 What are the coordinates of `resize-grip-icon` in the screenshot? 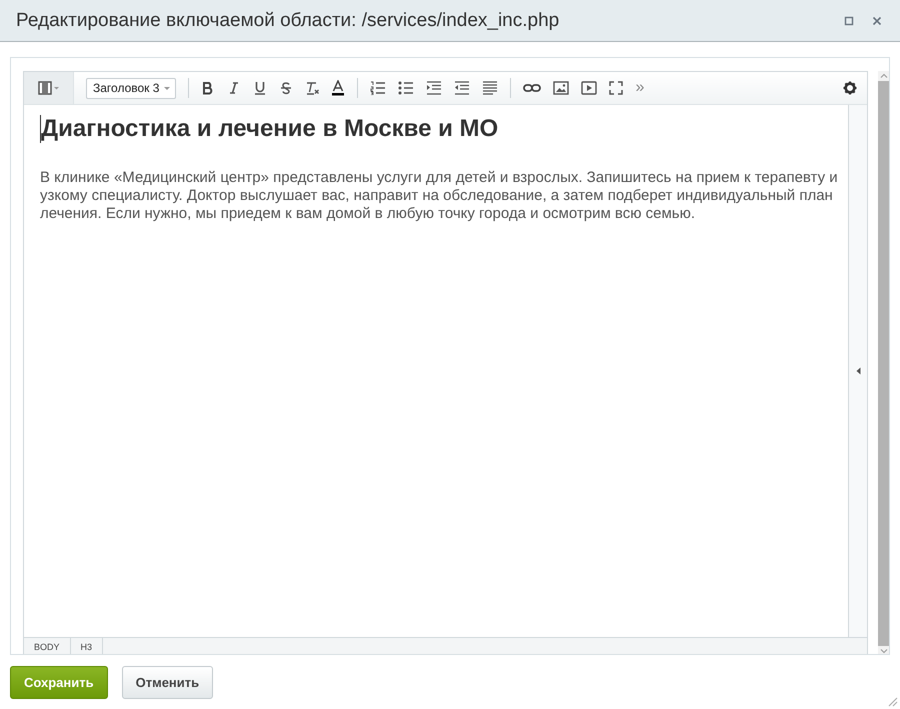 It's located at (893, 702).